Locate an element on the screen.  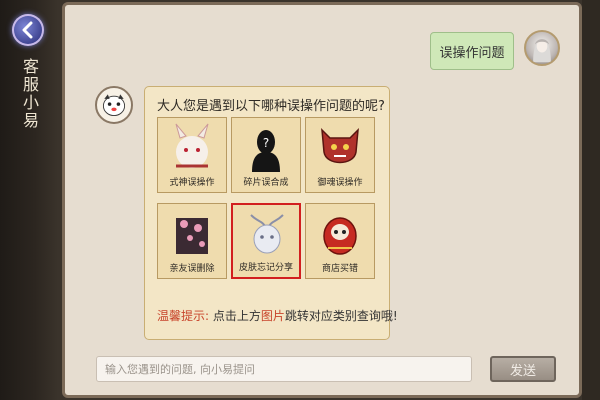
sidebar-title: 客服小易 is located at coordinates (29, 94).